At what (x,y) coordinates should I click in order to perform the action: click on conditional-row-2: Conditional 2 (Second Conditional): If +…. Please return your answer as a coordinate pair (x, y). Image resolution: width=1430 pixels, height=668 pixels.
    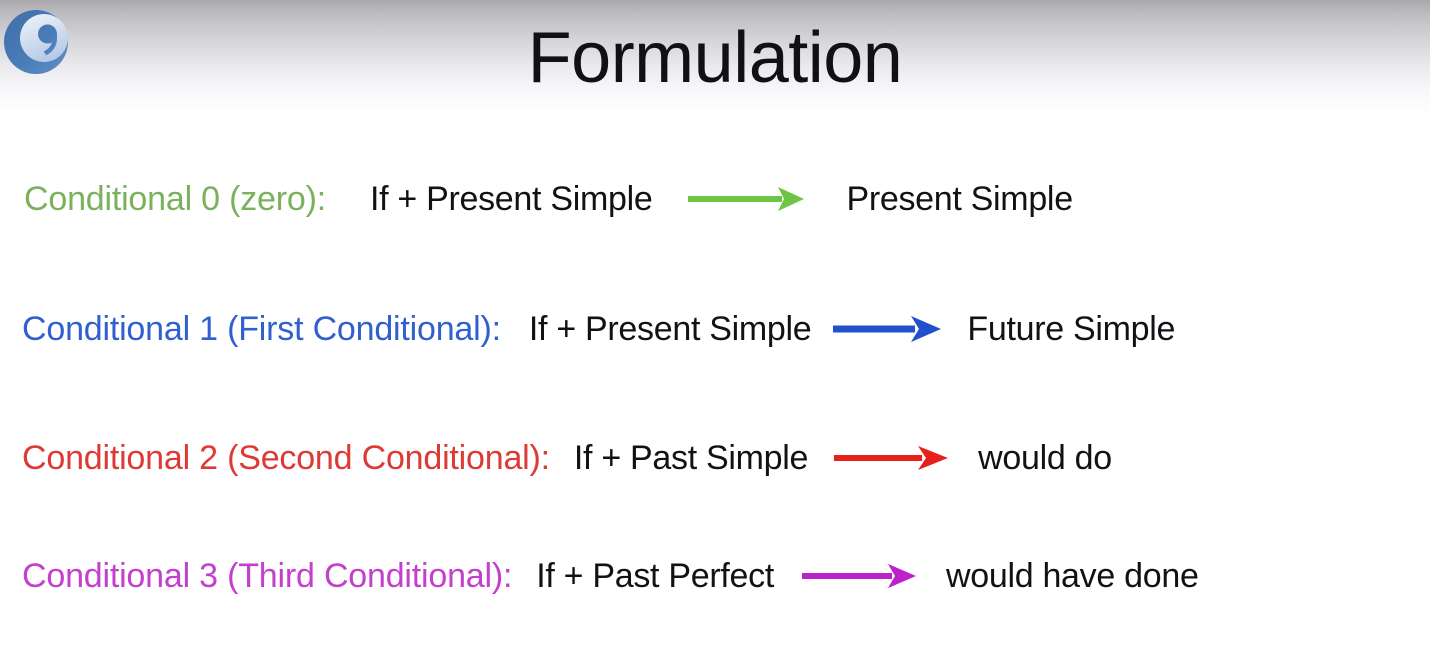
    Looking at the image, I should click on (715, 458).